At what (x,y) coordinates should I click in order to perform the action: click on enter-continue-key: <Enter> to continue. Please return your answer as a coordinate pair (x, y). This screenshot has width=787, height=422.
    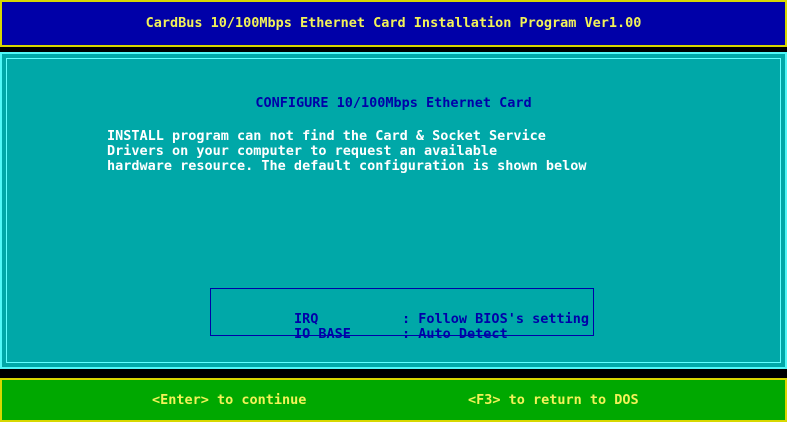
    Looking at the image, I should click on (229, 400).